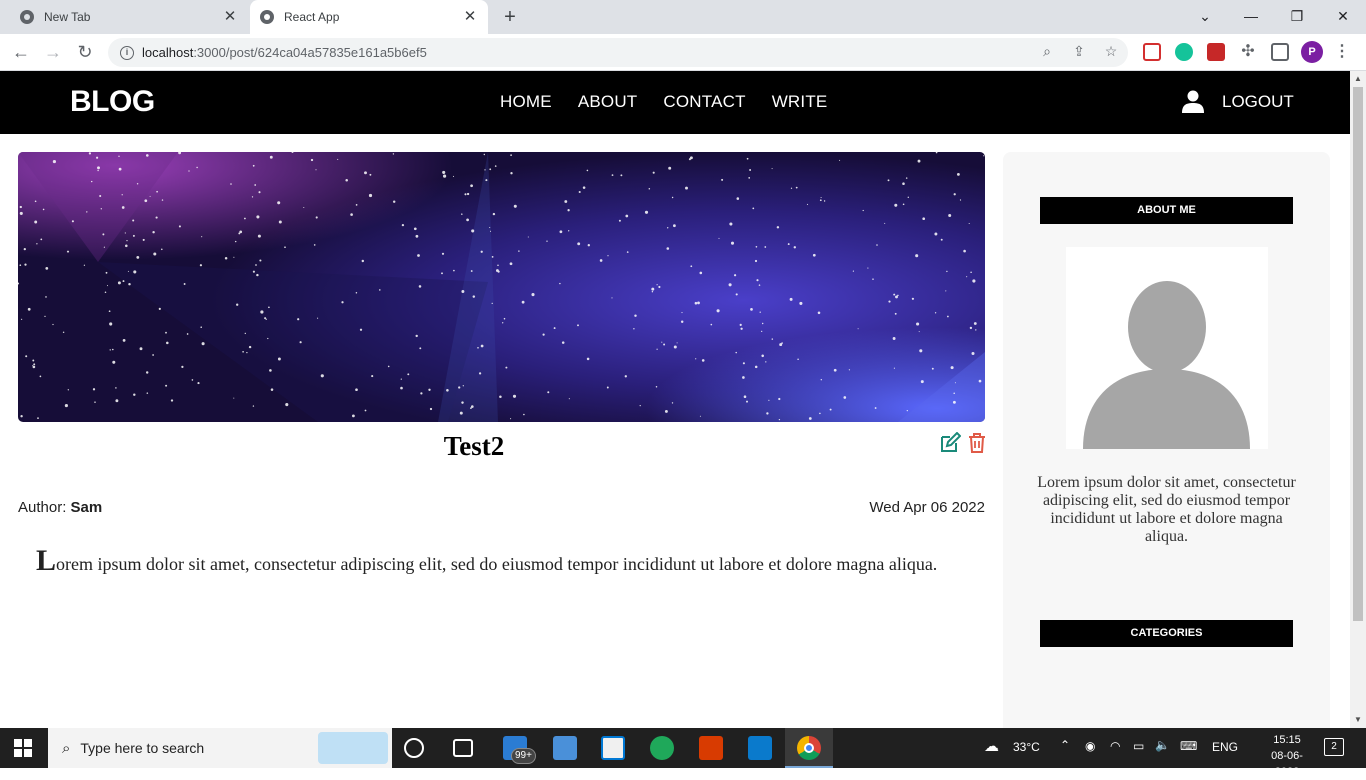  What do you see at coordinates (704, 102) in the screenshot?
I see `nav-contact-link: CONTACT` at bounding box center [704, 102].